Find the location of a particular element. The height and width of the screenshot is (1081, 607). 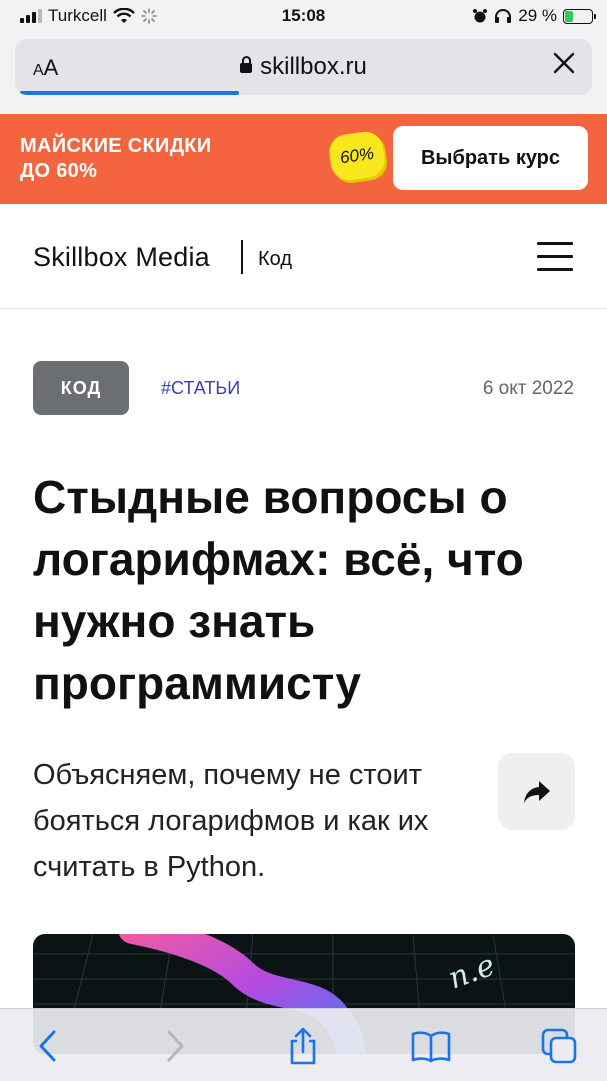

browser-toolbar is located at coordinates (303, 1044).